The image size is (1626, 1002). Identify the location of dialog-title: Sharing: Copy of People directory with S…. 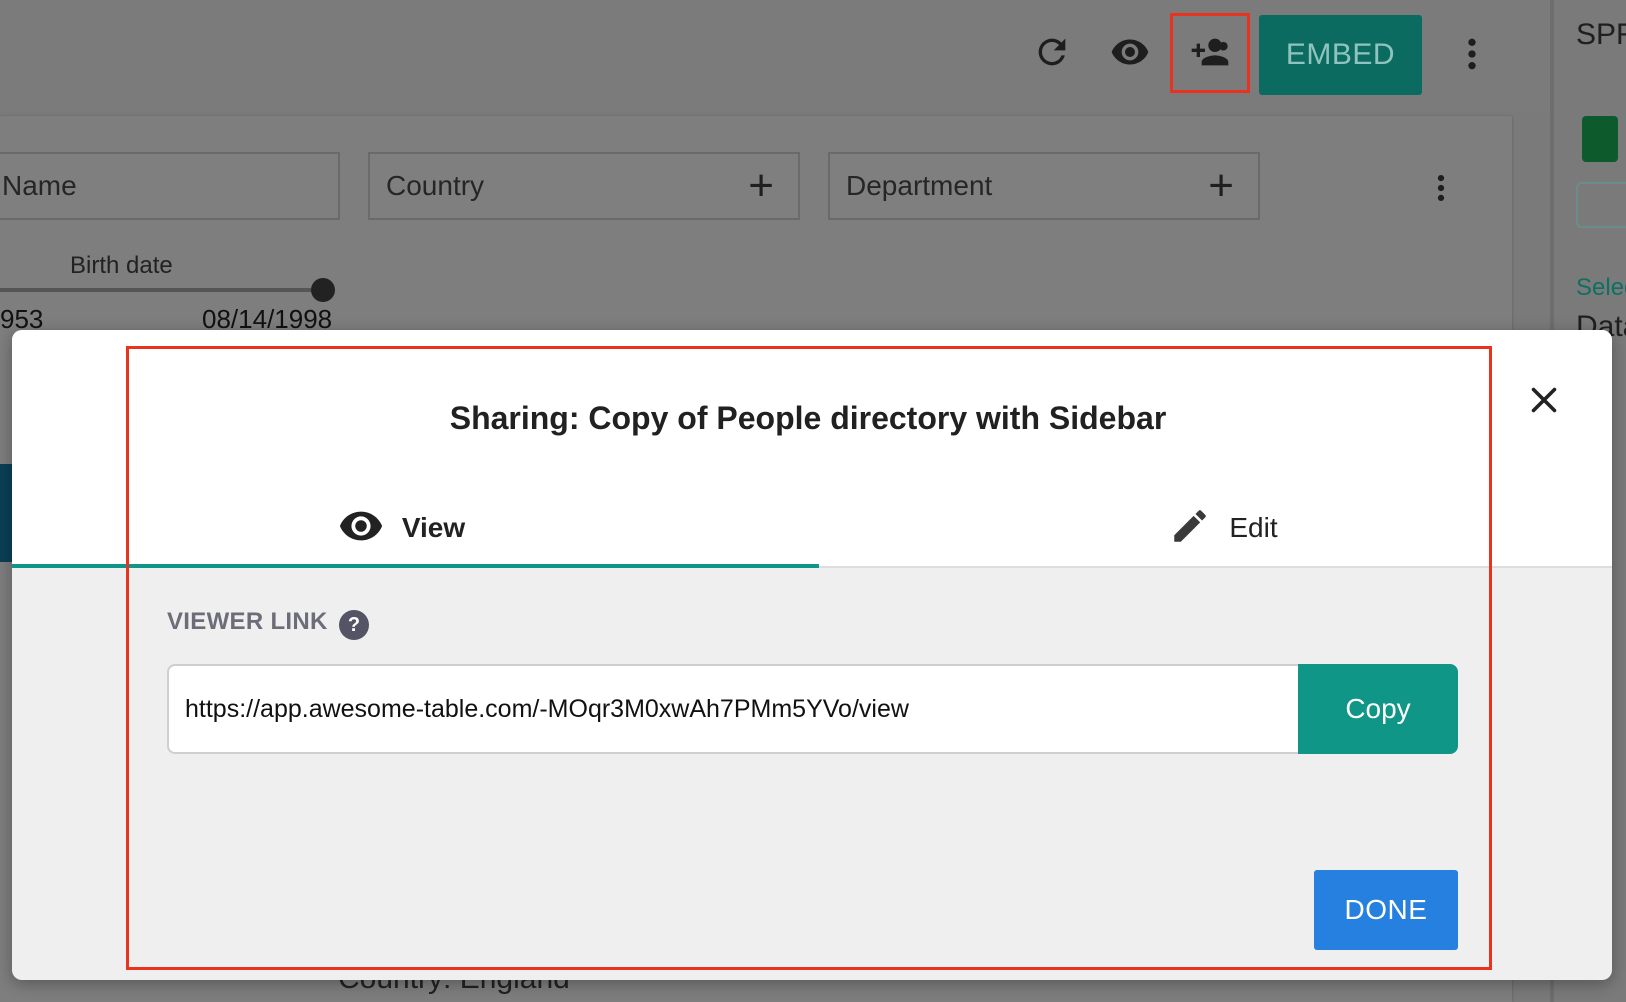
(808, 418).